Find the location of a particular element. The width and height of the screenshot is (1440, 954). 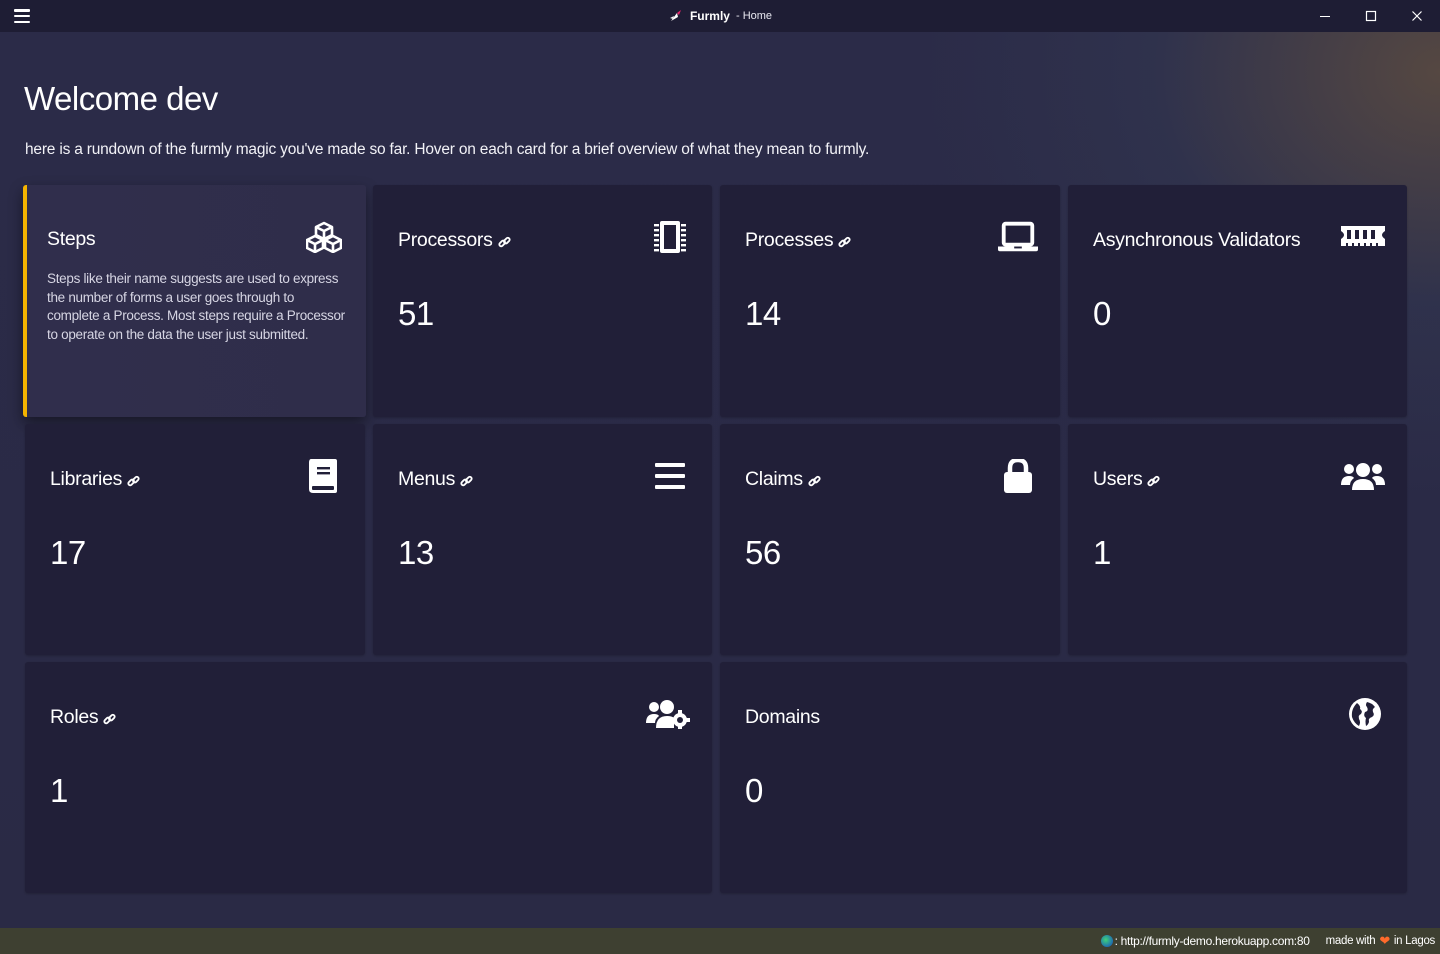

window-controls is located at coordinates (1371, 16).